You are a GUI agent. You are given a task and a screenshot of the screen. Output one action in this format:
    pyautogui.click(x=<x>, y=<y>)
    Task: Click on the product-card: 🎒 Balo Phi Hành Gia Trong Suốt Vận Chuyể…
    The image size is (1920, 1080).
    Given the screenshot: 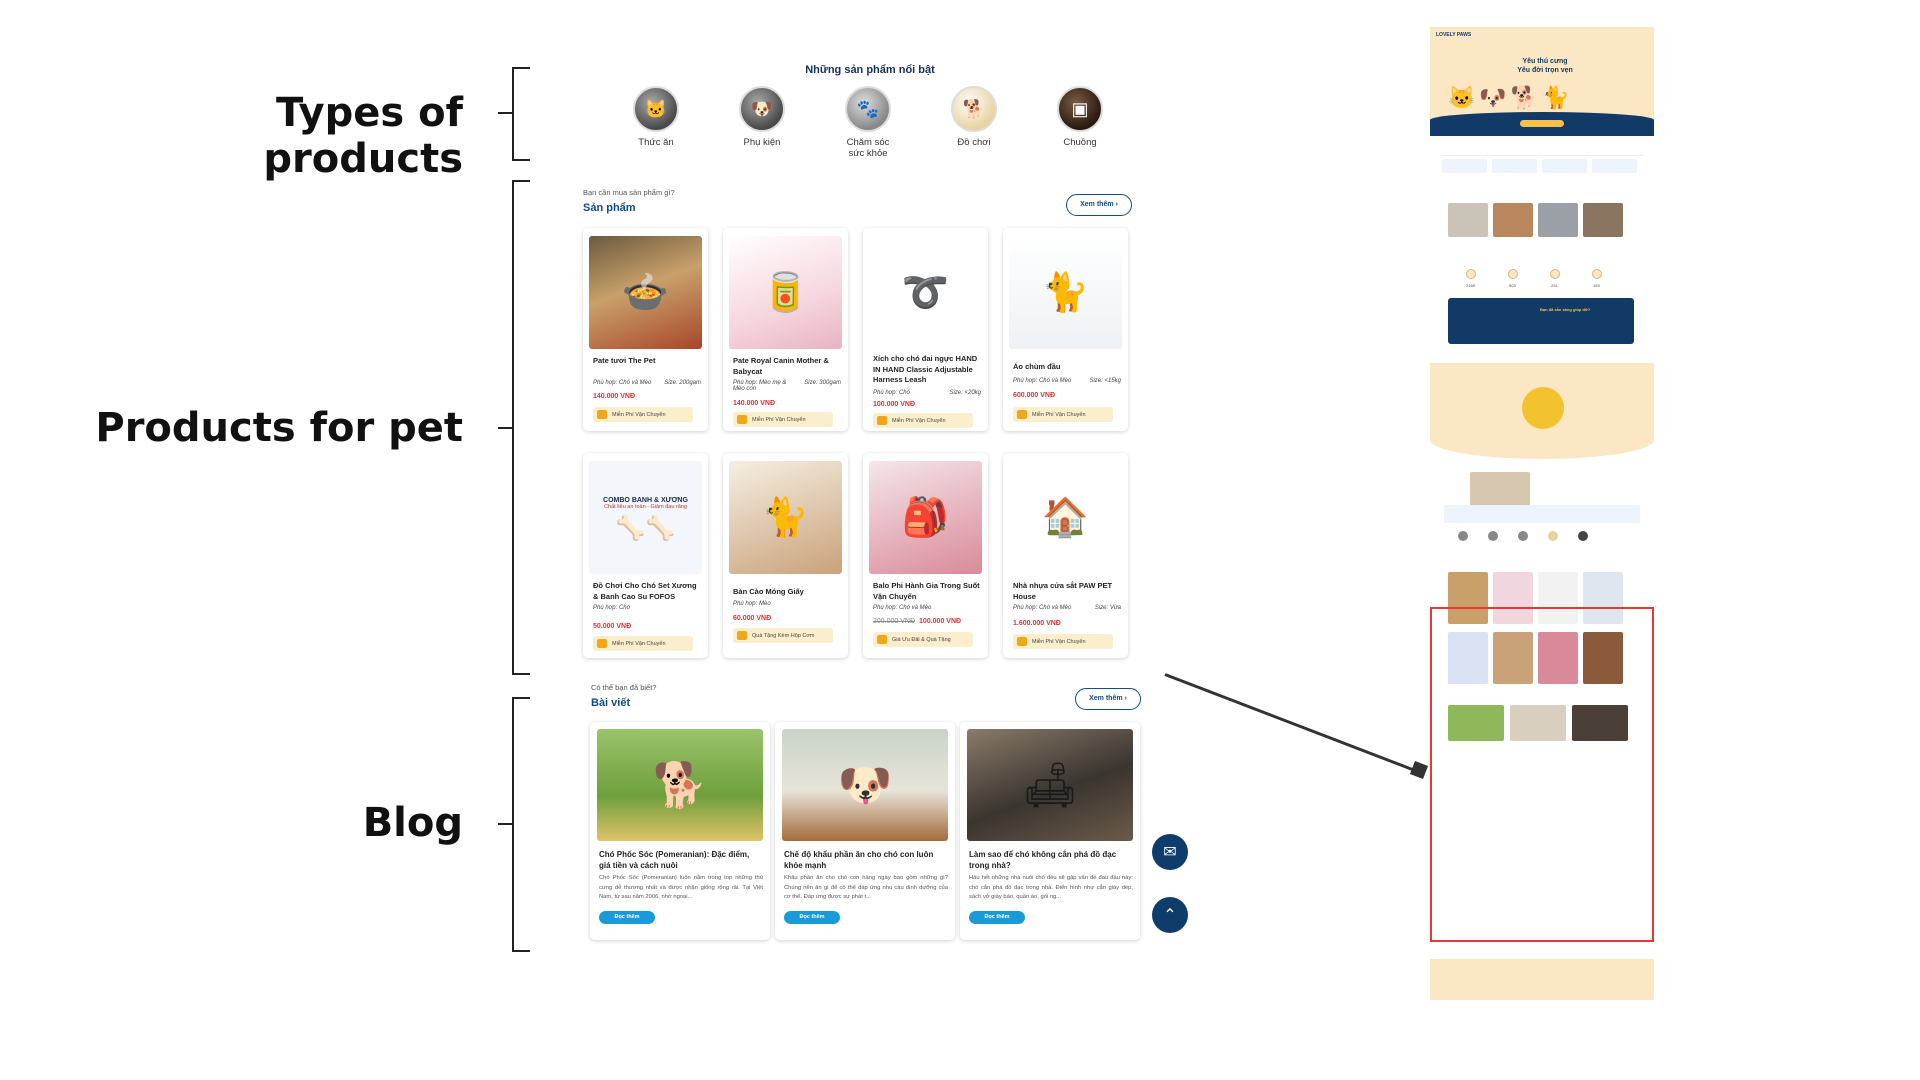 What is the action you would take?
    pyautogui.click(x=925, y=555)
    